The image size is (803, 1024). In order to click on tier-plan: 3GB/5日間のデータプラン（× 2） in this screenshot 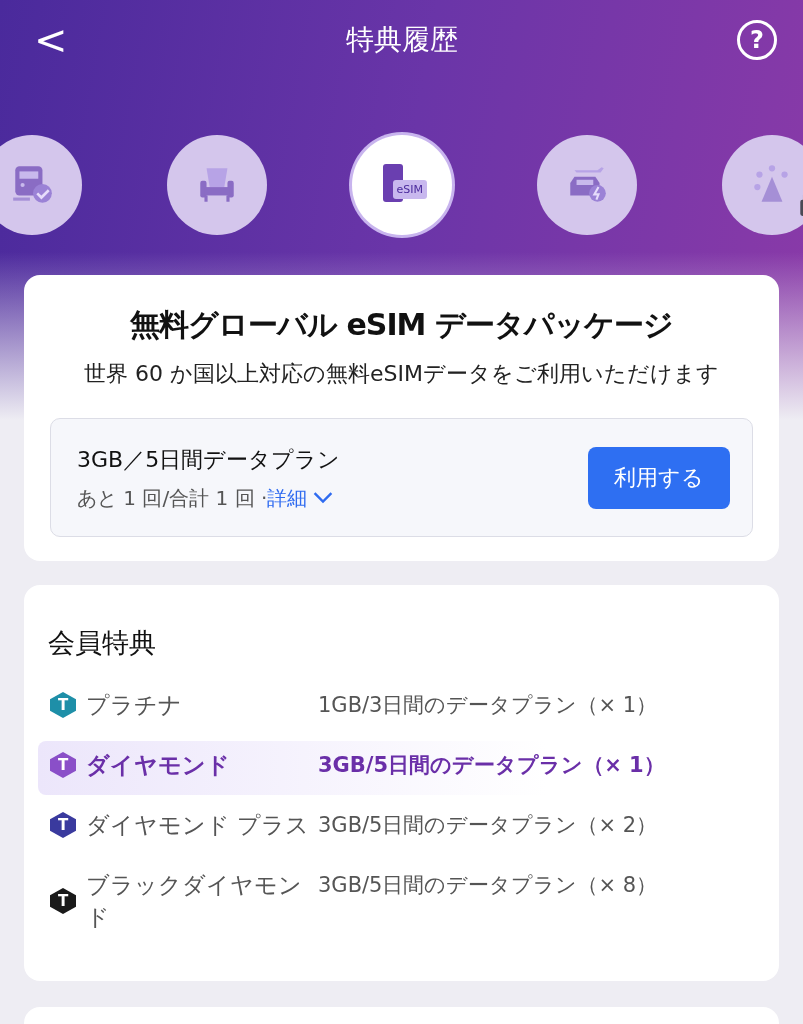, I will do `click(488, 825)`.